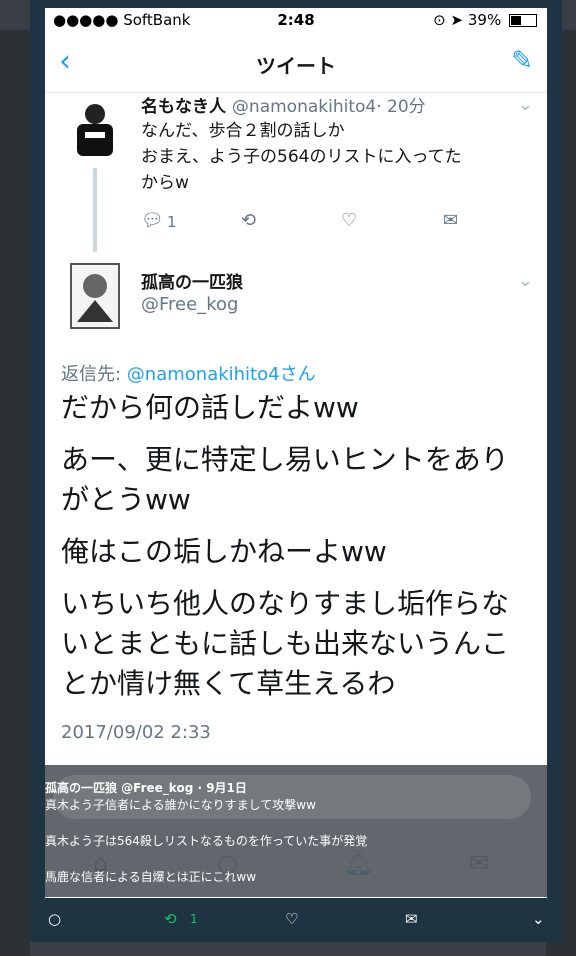  I want to click on nav-bar: ‹ ツイート ✎, so click(296, 62).